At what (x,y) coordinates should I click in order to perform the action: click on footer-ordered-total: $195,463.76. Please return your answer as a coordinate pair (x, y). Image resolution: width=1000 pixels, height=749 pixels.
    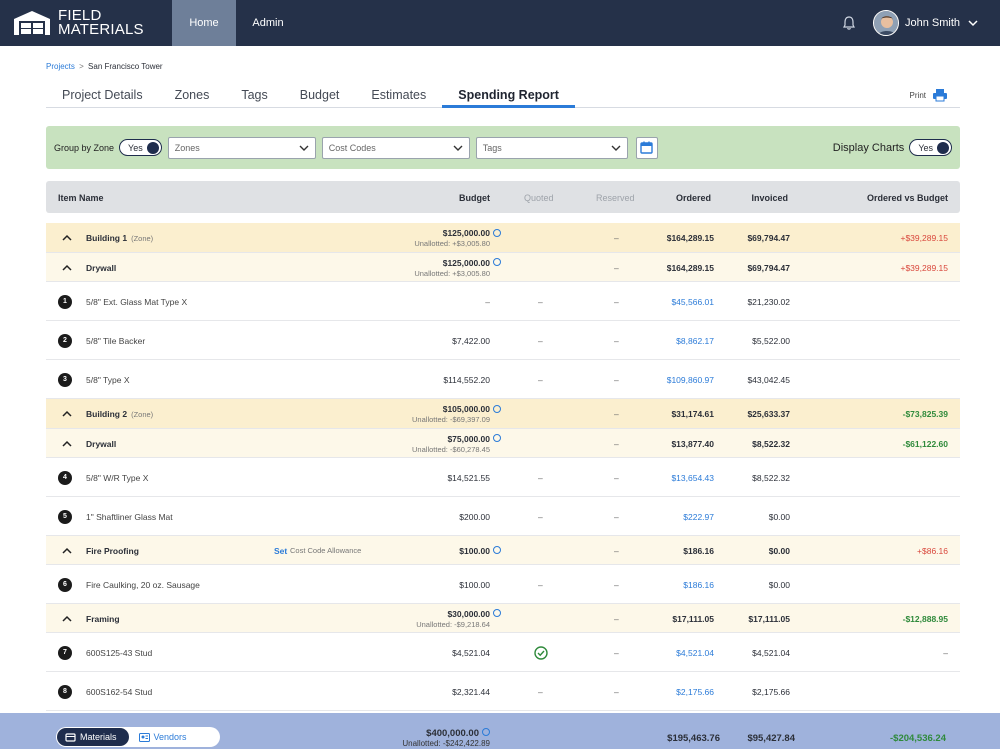
    Looking at the image, I should click on (693, 738).